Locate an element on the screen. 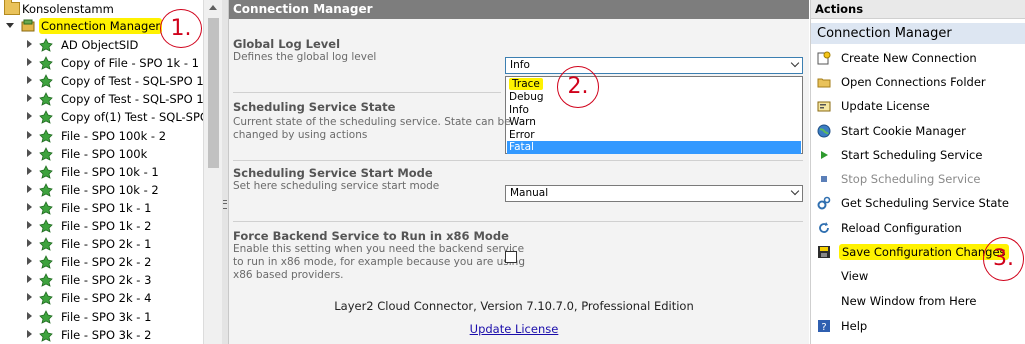  log-level-option-warn: Warn is located at coordinates (654, 122).